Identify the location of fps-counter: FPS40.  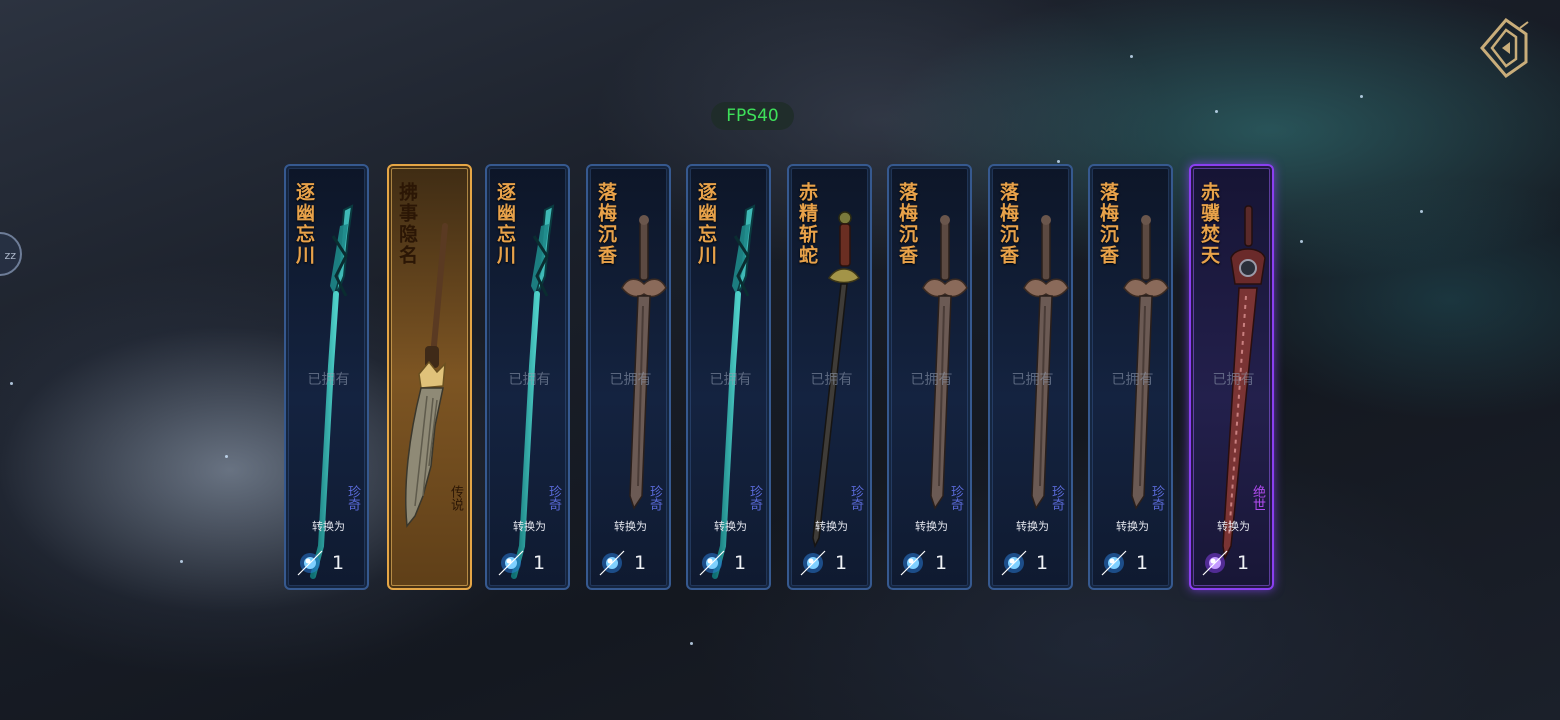
(752, 116).